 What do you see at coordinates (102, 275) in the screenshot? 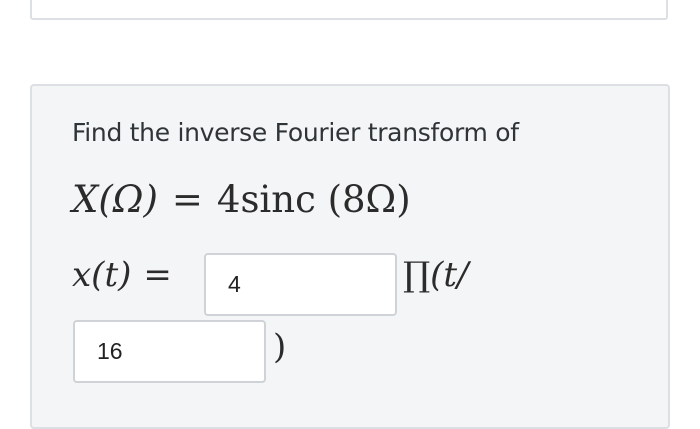
I see `answer-lhs: x(t)` at bounding box center [102, 275].